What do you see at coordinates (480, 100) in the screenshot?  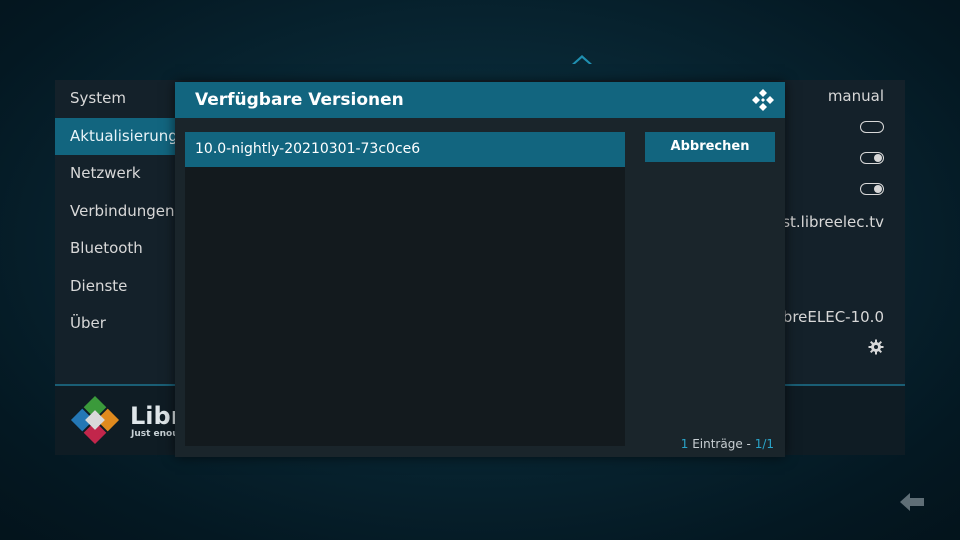 I see `dialog-header: Verfügbare Versionen` at bounding box center [480, 100].